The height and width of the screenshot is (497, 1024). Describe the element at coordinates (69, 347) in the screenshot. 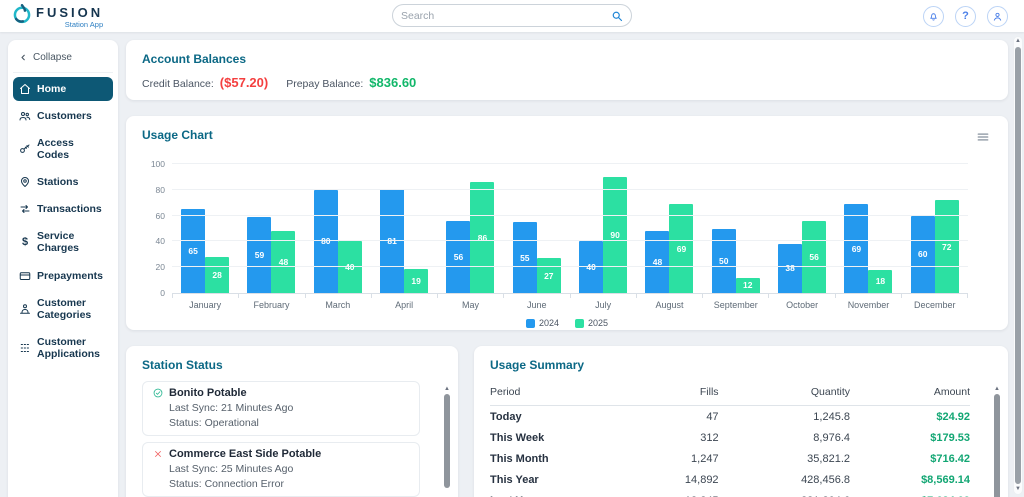

I see `sidebar-item-label: Customer Applications` at that location.